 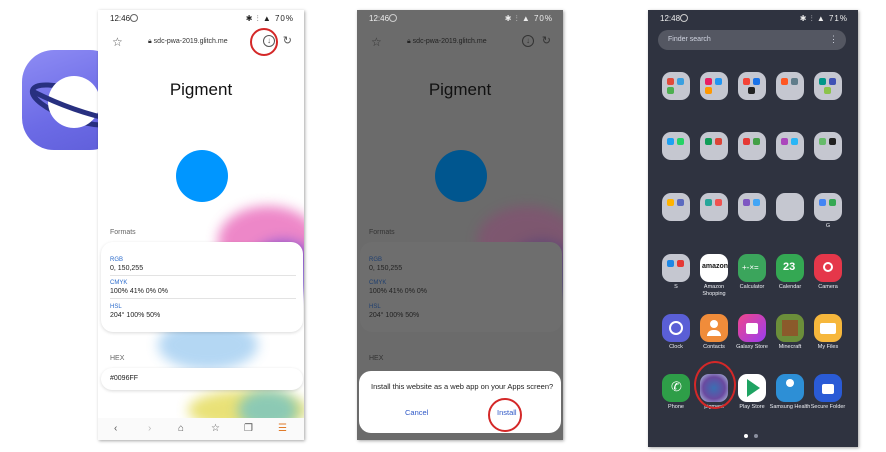 What do you see at coordinates (676, 388) in the screenshot?
I see `phone-icon: ✆` at bounding box center [676, 388].